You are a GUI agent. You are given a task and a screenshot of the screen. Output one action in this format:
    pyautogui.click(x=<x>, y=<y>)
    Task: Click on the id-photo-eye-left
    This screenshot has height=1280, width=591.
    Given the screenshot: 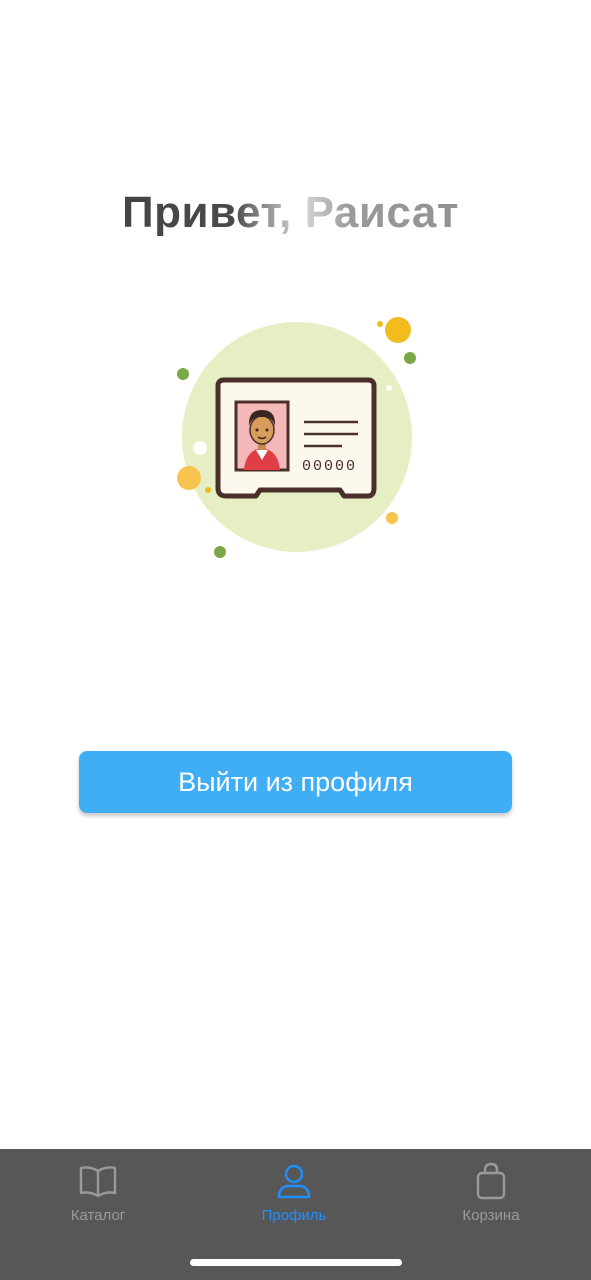 What is the action you would take?
    pyautogui.click(x=257, y=430)
    